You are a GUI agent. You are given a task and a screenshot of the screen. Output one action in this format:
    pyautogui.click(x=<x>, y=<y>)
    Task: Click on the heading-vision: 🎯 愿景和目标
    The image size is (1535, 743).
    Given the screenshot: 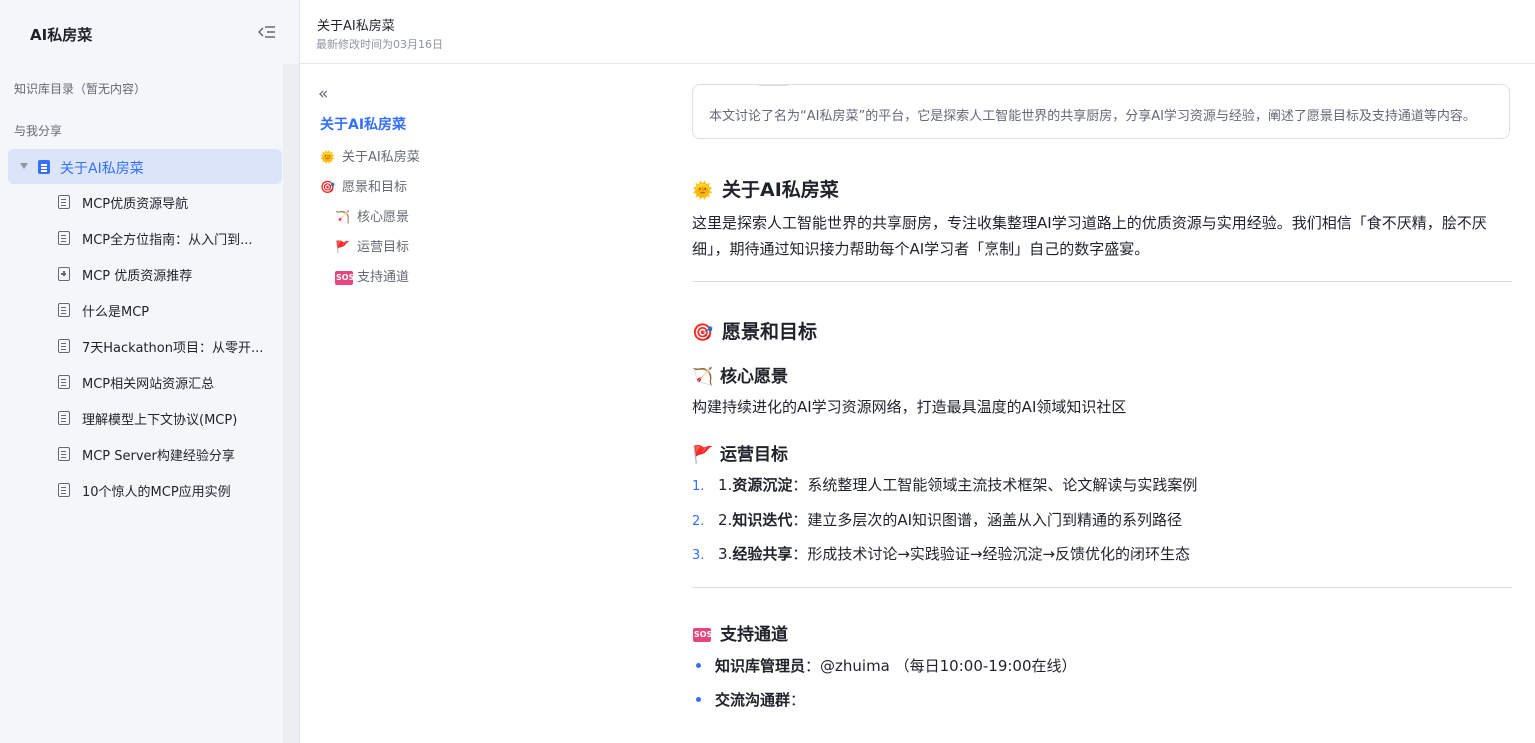 What is the action you would take?
    pyautogui.click(x=754, y=330)
    